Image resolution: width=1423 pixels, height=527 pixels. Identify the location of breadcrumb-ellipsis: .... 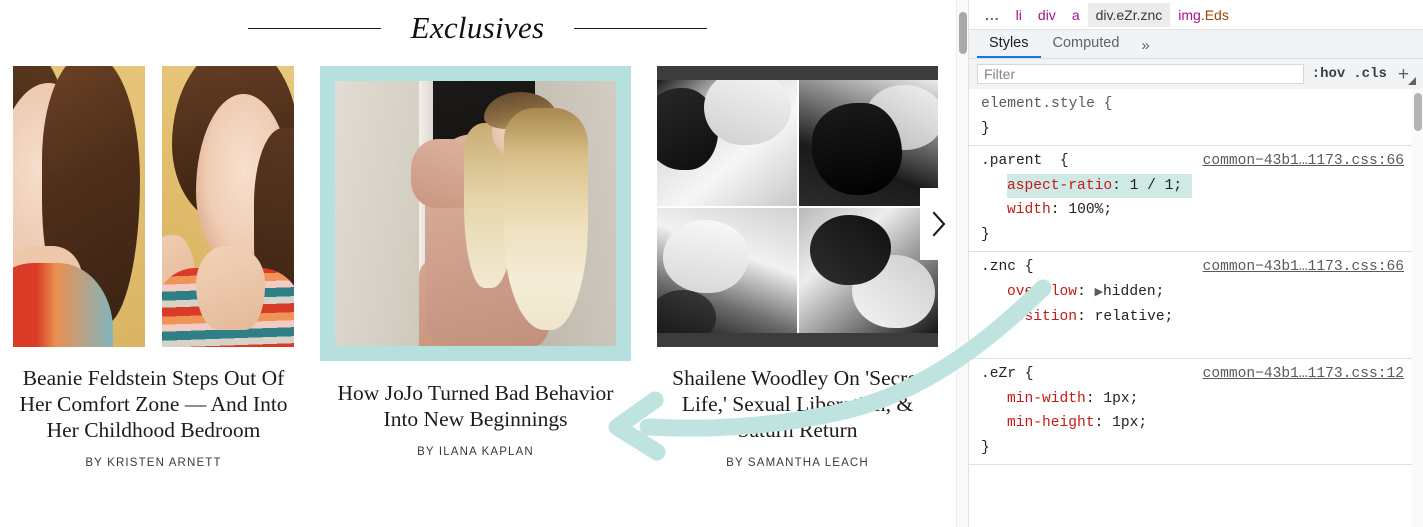
(992, 15).